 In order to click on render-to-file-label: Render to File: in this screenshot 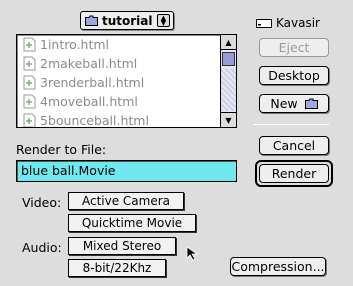, I will do `click(61, 149)`.